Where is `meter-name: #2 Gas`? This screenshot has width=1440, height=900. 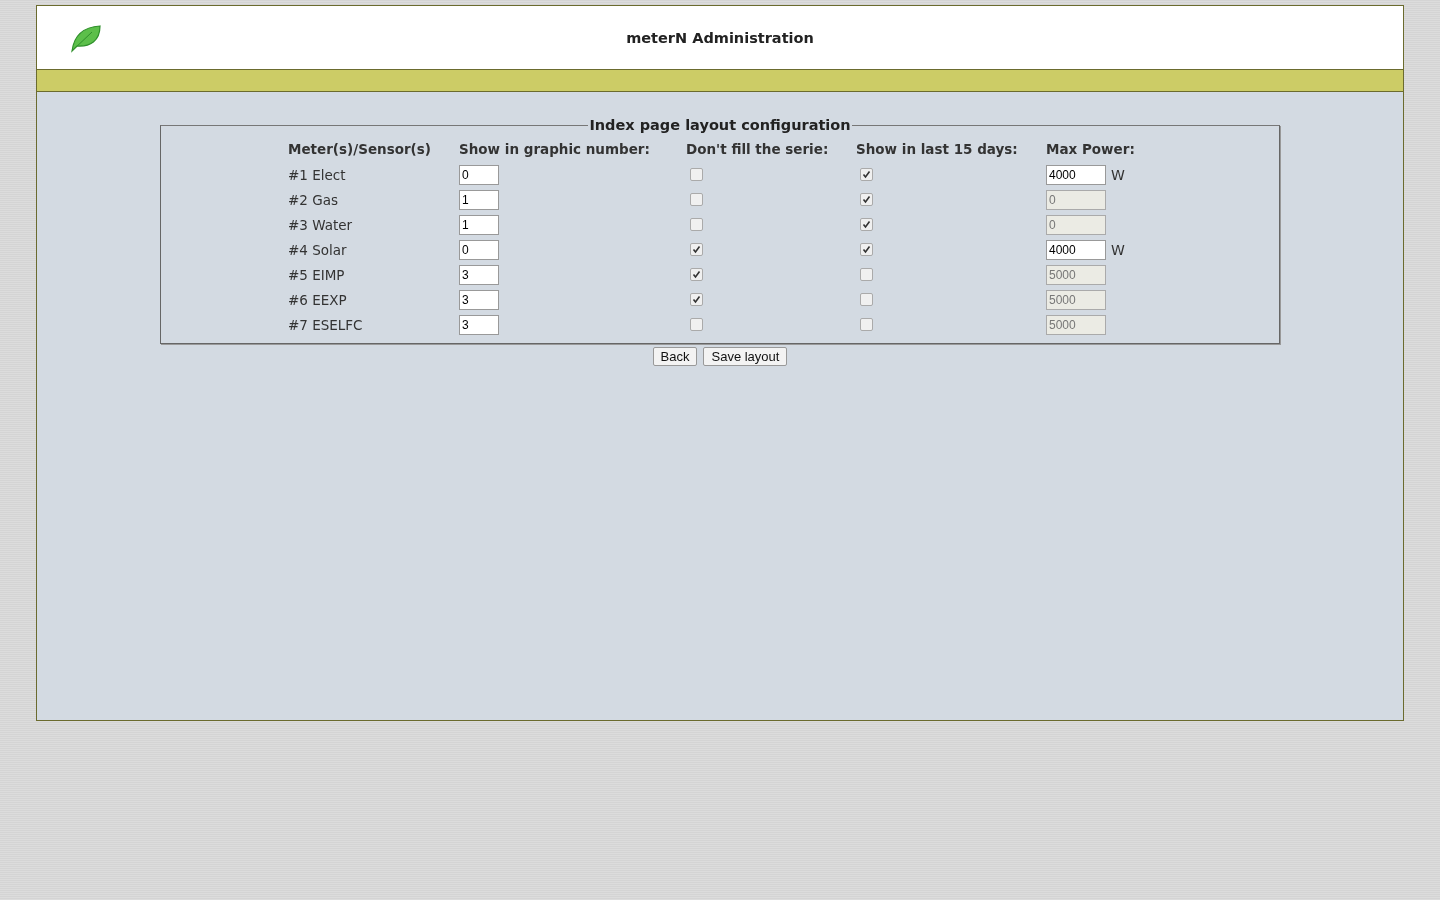
meter-name: #2 Gas is located at coordinates (313, 199).